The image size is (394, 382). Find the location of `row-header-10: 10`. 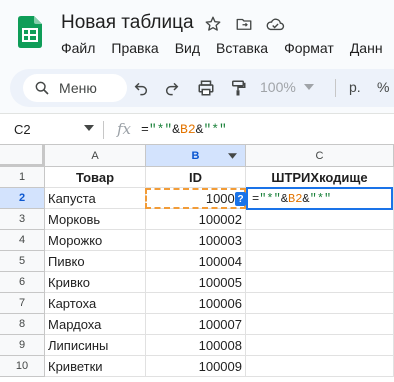

row-header-10: 10 is located at coordinates (22, 366).